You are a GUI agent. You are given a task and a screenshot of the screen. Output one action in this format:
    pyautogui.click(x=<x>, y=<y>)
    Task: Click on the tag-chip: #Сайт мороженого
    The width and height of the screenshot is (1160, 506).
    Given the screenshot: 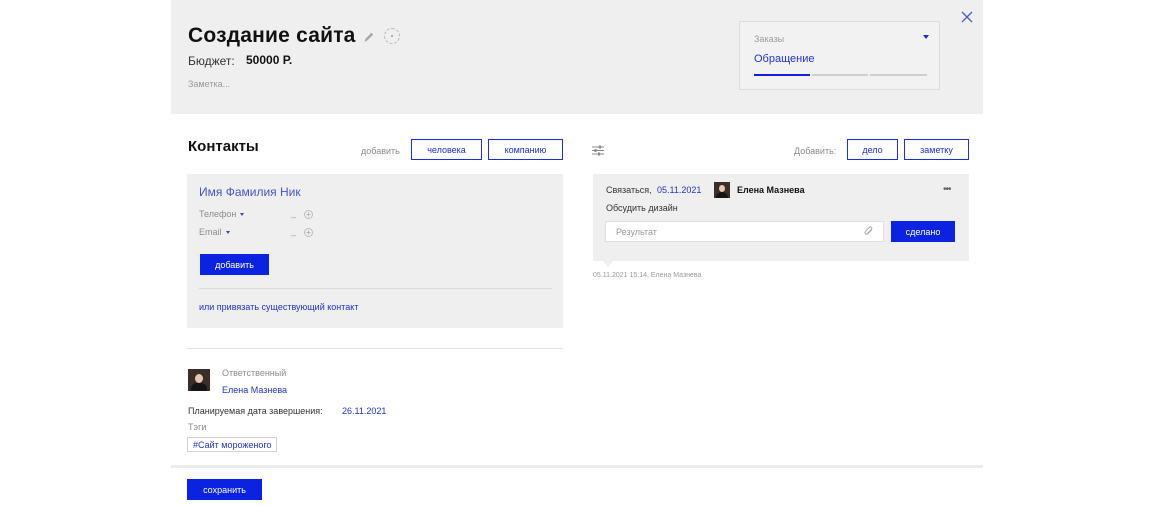 What is the action you would take?
    pyautogui.click(x=232, y=444)
    